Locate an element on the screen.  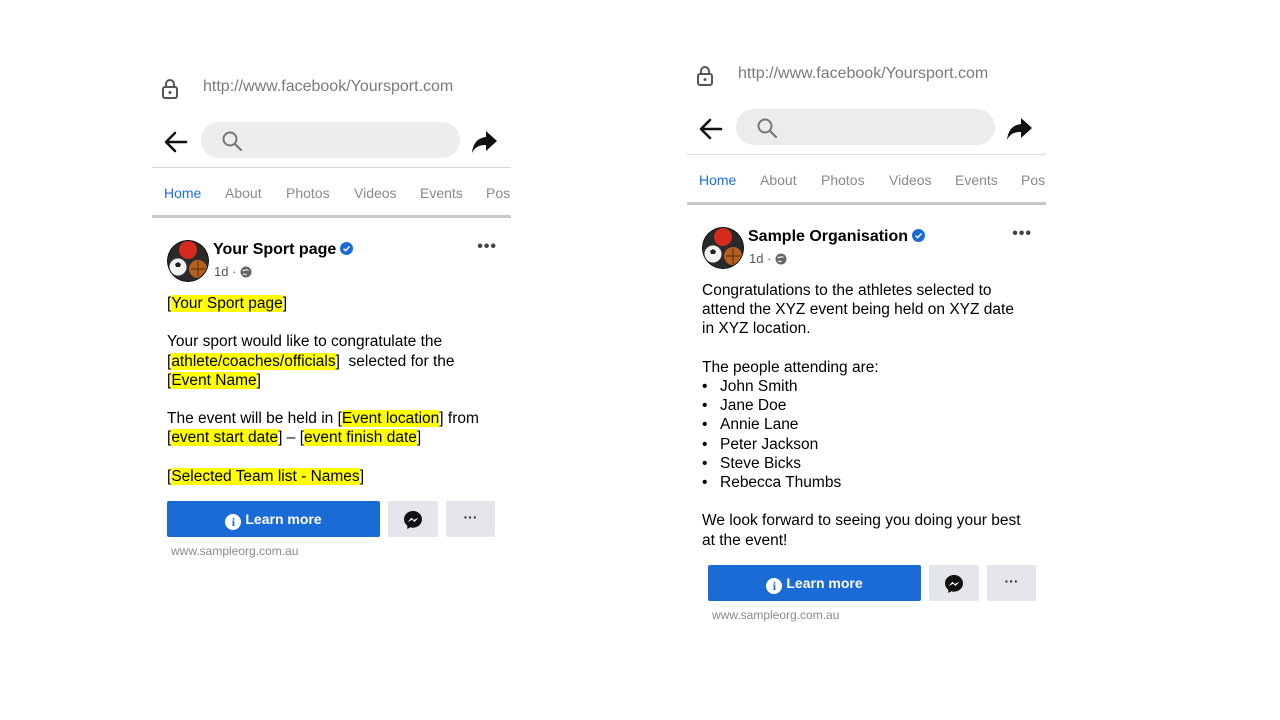
placeholder-highlight: event start date is located at coordinates (225, 438).